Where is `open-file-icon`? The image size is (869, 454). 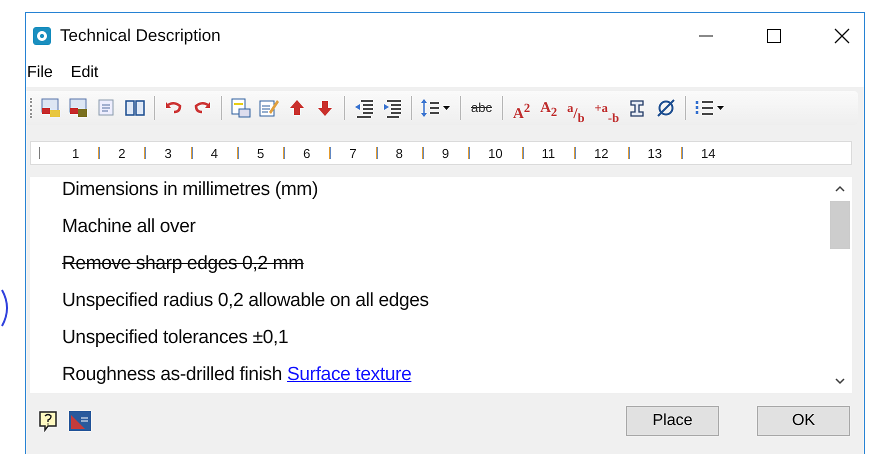 open-file-icon is located at coordinates (51, 108).